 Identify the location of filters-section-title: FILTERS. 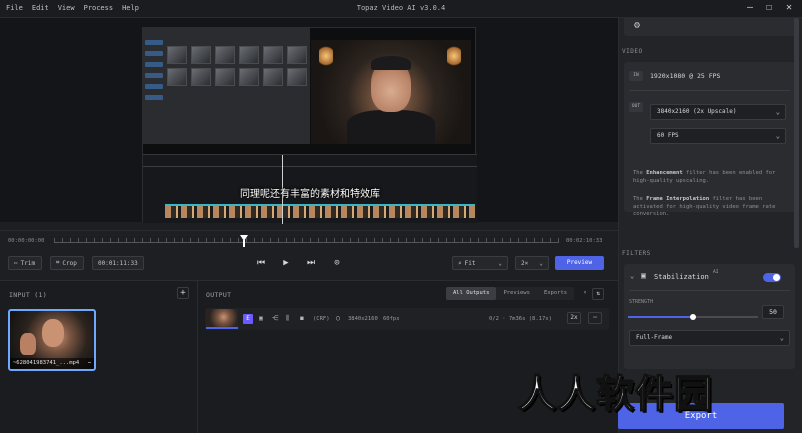
(636, 253).